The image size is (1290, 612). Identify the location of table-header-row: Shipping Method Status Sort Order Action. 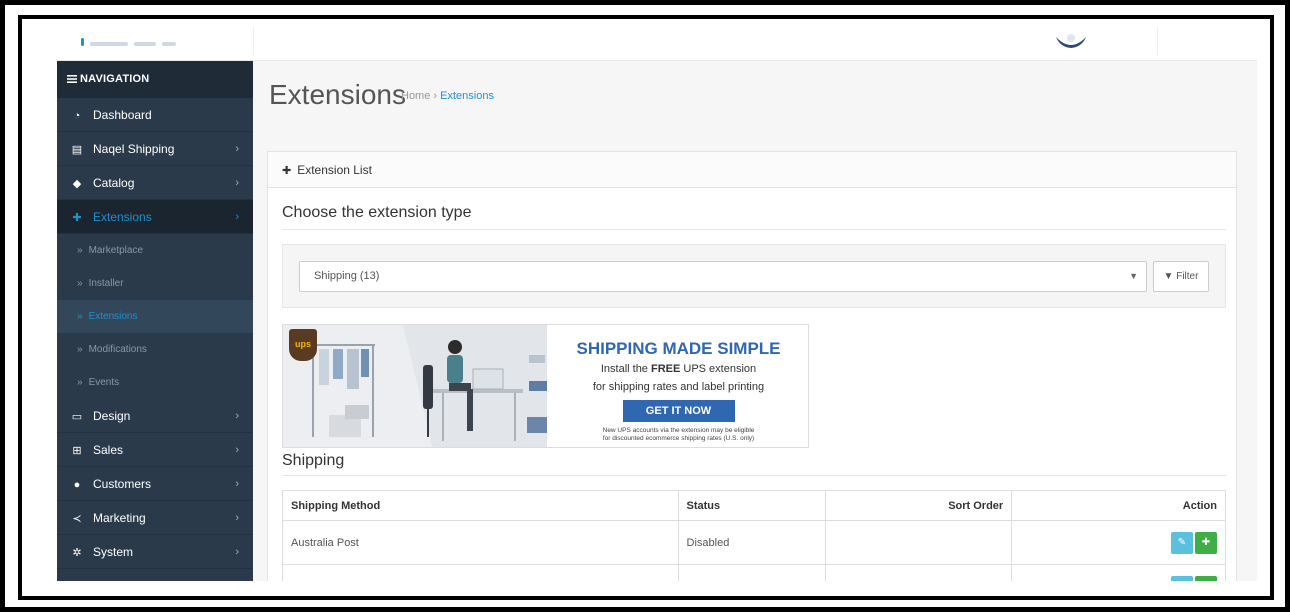
(754, 505).